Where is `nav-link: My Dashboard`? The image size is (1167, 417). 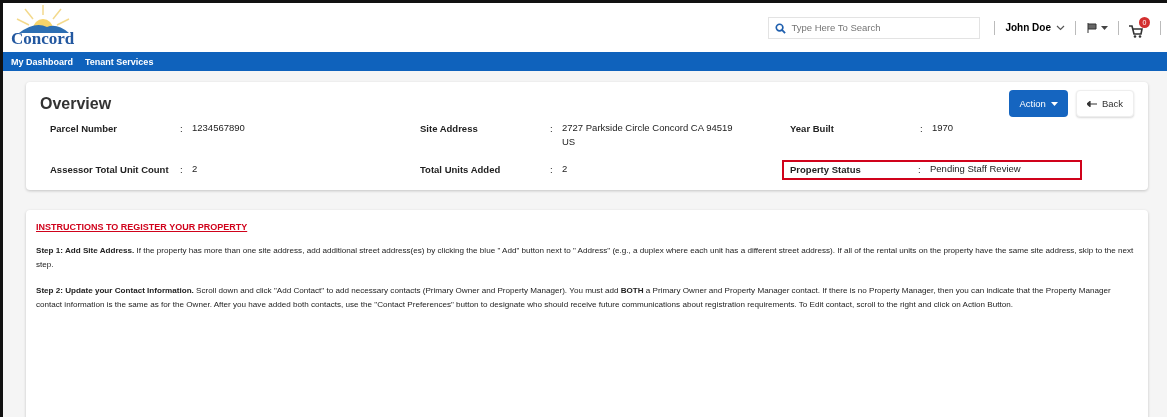 nav-link: My Dashboard is located at coordinates (42, 61).